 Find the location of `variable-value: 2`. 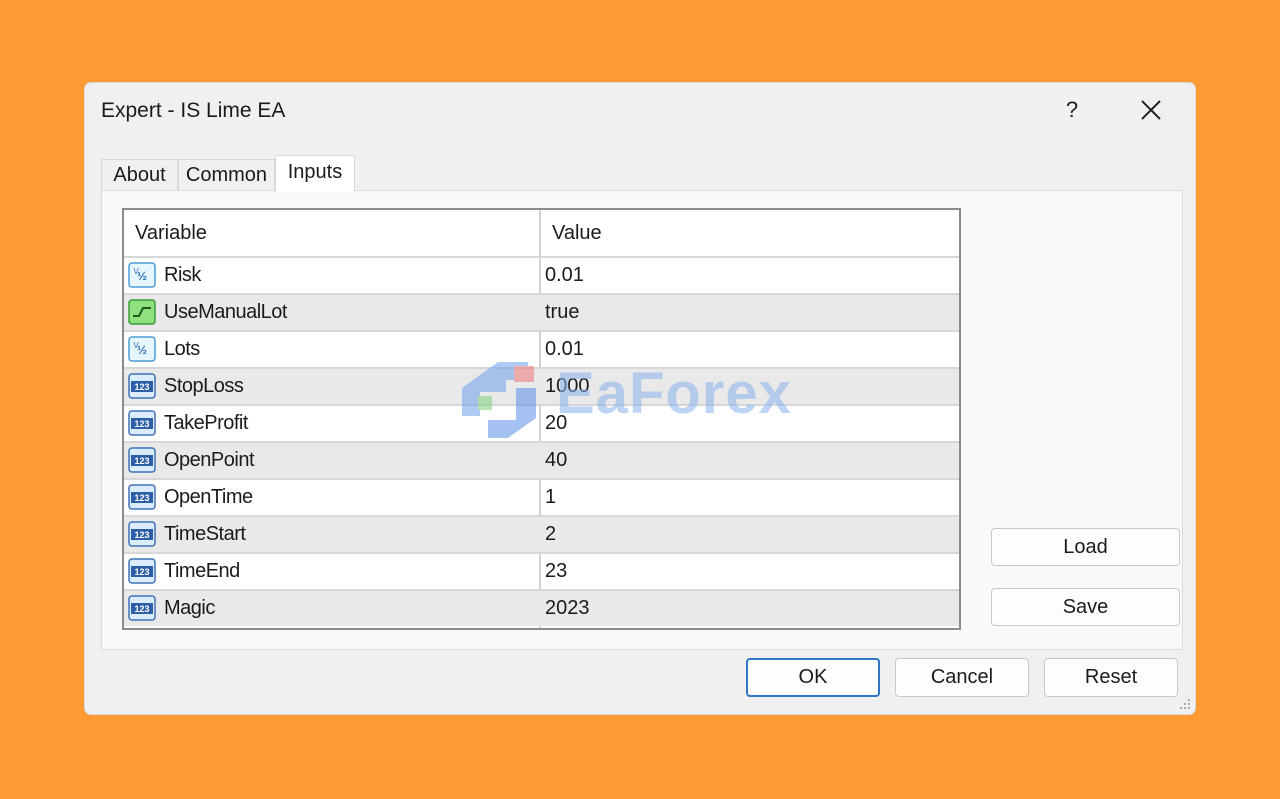

variable-value: 2 is located at coordinates (550, 534).